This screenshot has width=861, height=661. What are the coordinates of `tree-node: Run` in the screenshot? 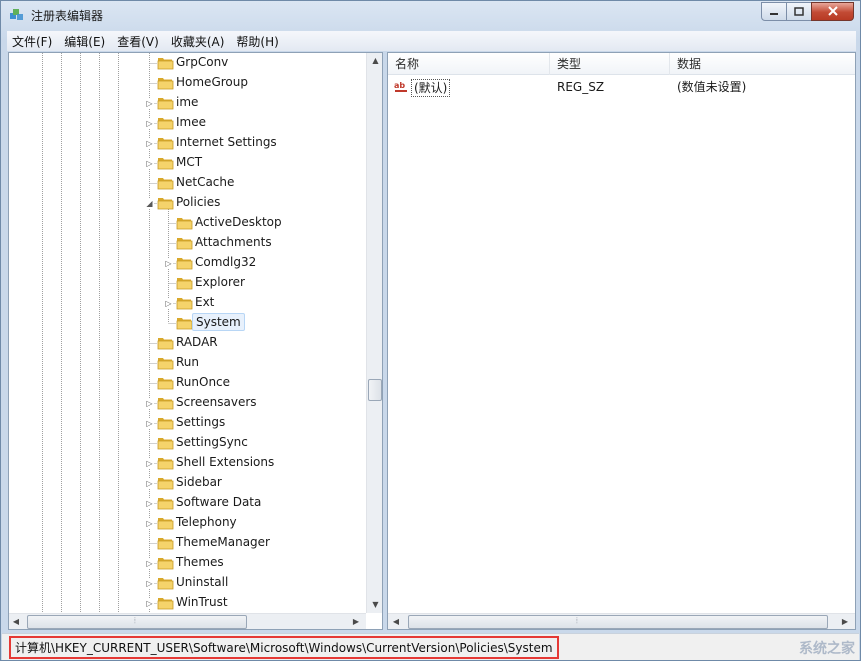 It's located at (187, 363).